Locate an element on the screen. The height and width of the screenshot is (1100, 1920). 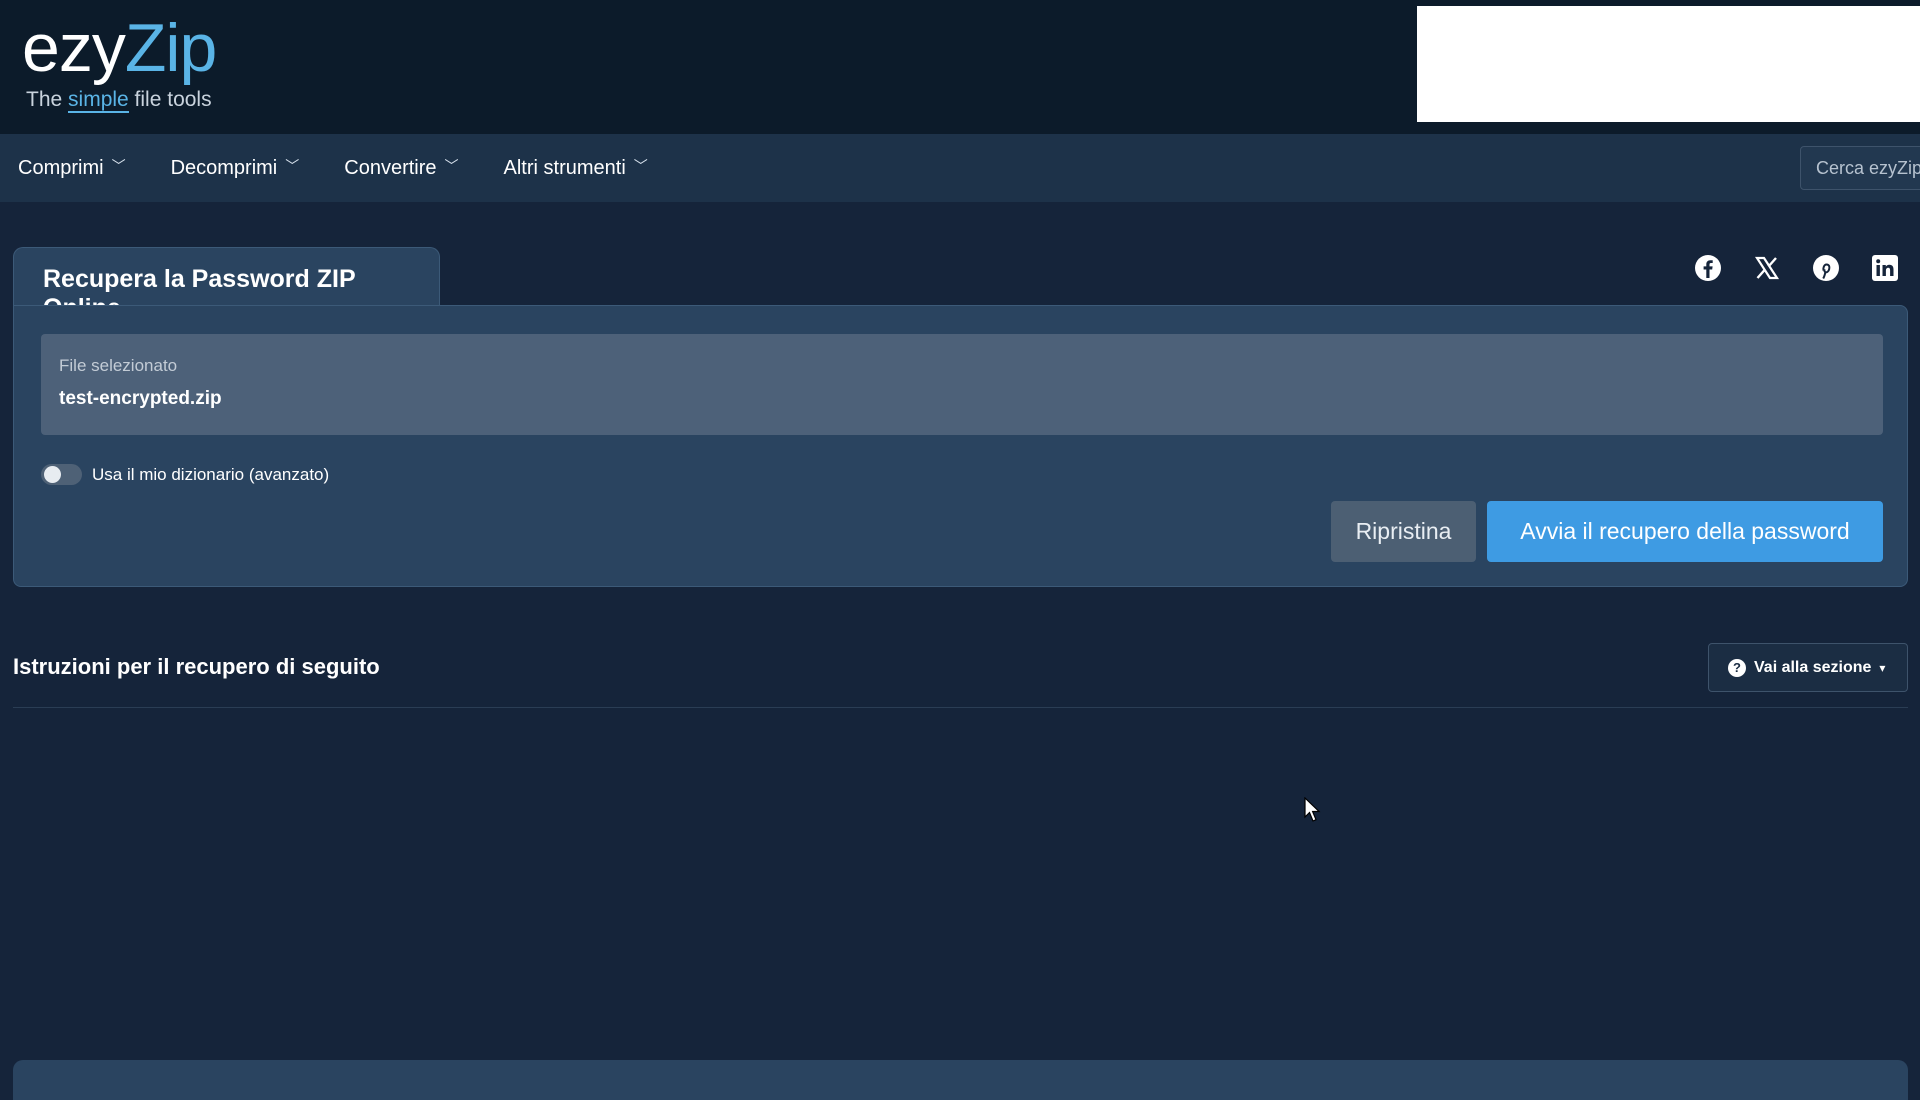
dictionary-toggle-row: Usa il mio dizionario (avanzato) is located at coordinates (185, 474).